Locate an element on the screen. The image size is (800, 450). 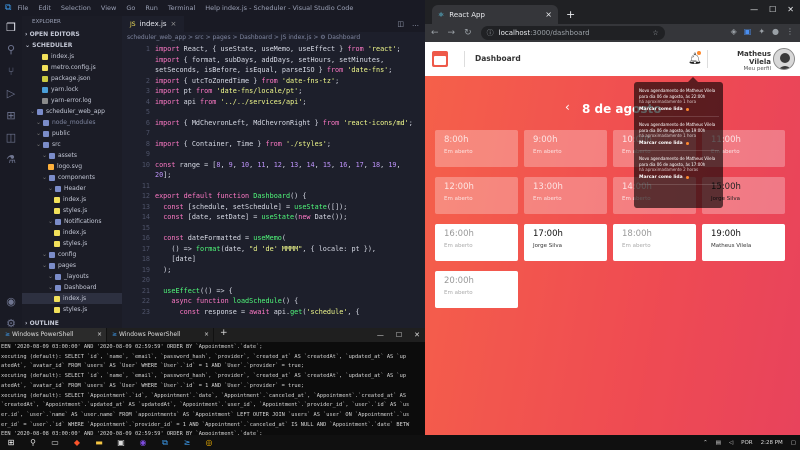
reload-icon: ↻ is located at coordinates (468, 33).